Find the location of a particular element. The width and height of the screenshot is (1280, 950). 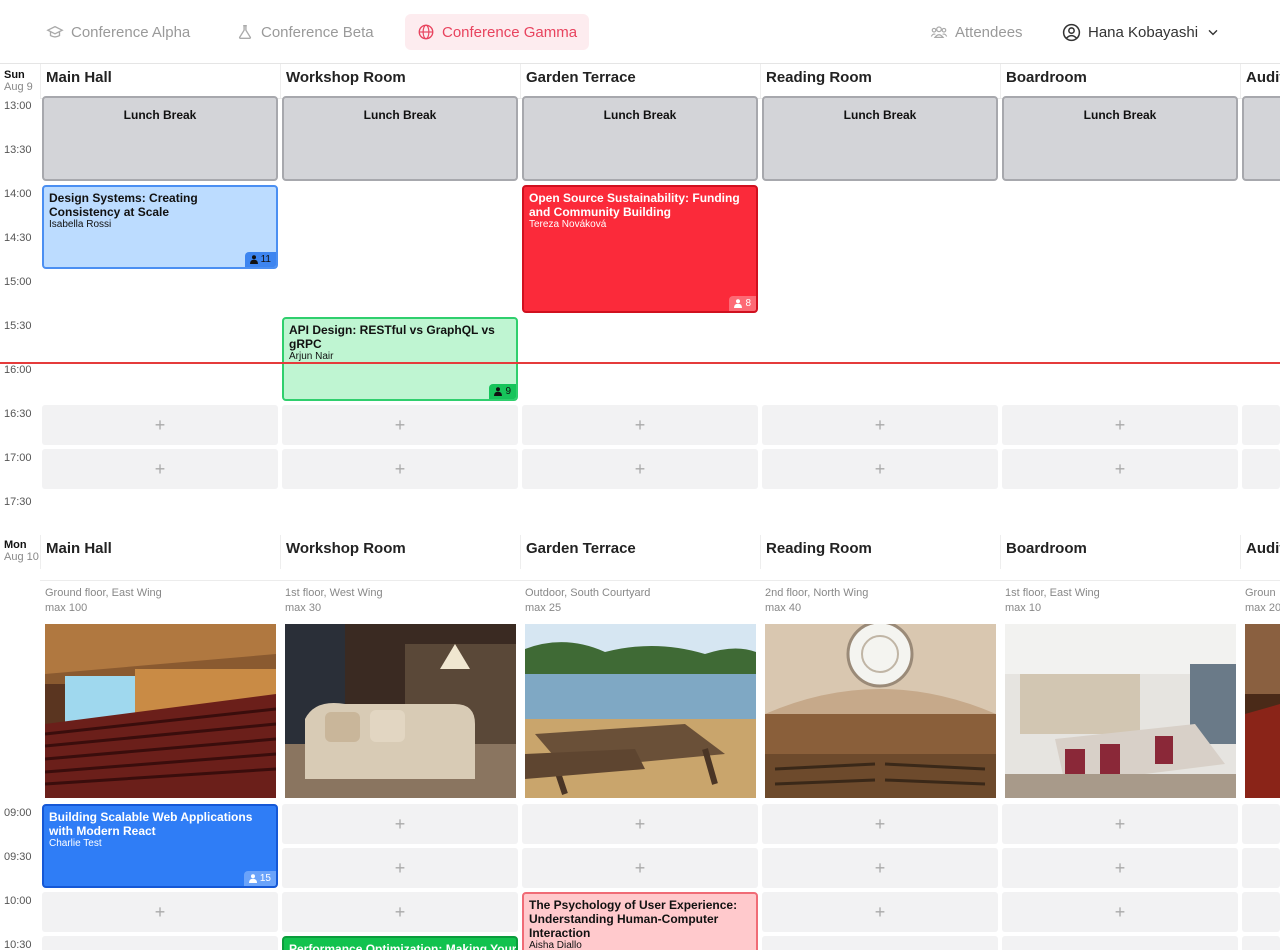

room-capacity: max 10 is located at coordinates (1023, 608).